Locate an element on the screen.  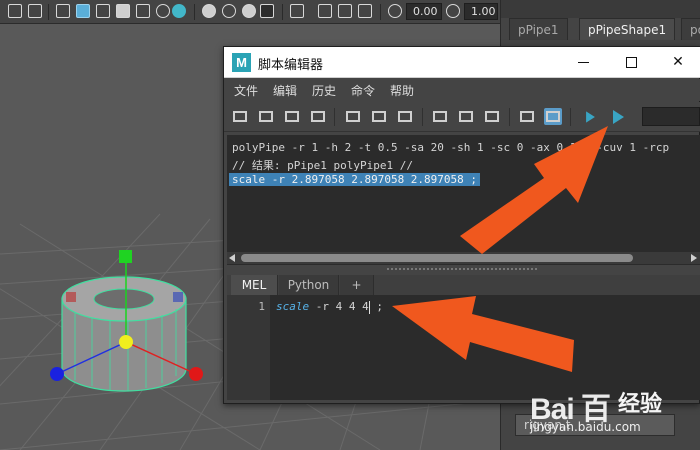
cube-solid-icon is located at coordinates (123, 11).